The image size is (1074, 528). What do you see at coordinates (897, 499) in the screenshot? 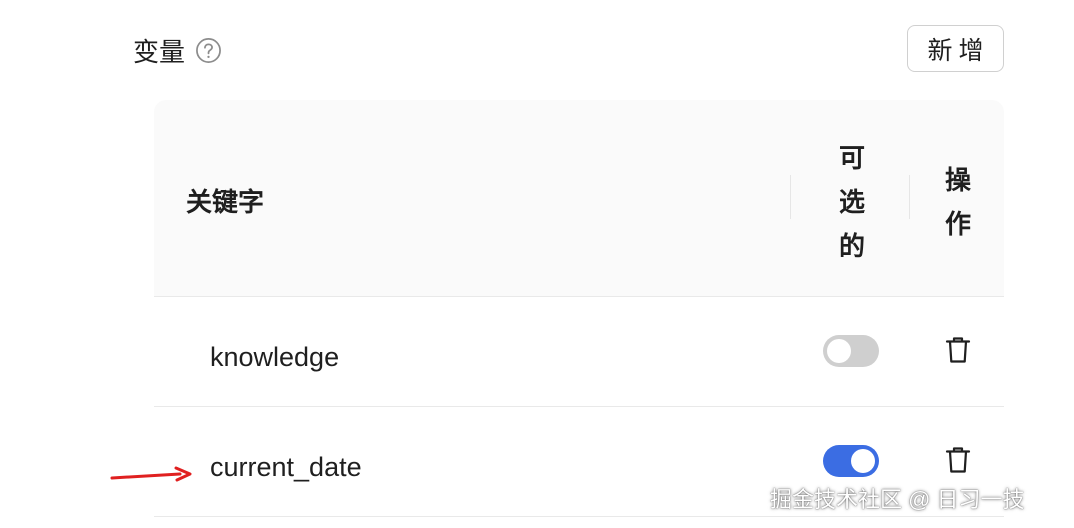
I see `watermark: 掘金技术社区 @ 日习一技` at bounding box center [897, 499].